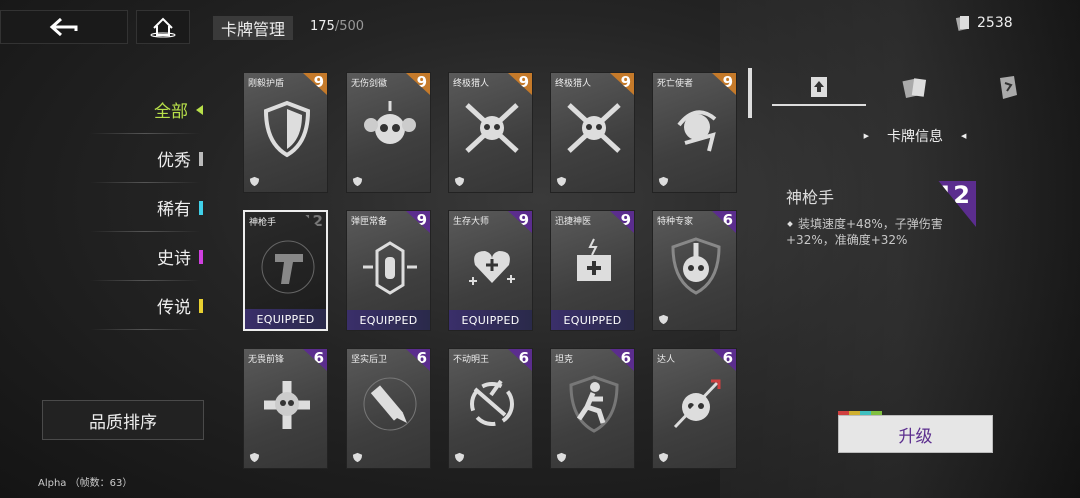 This screenshot has width=1080, height=498. What do you see at coordinates (312, 221) in the screenshot?
I see `card-level-badge: 12` at bounding box center [312, 221].